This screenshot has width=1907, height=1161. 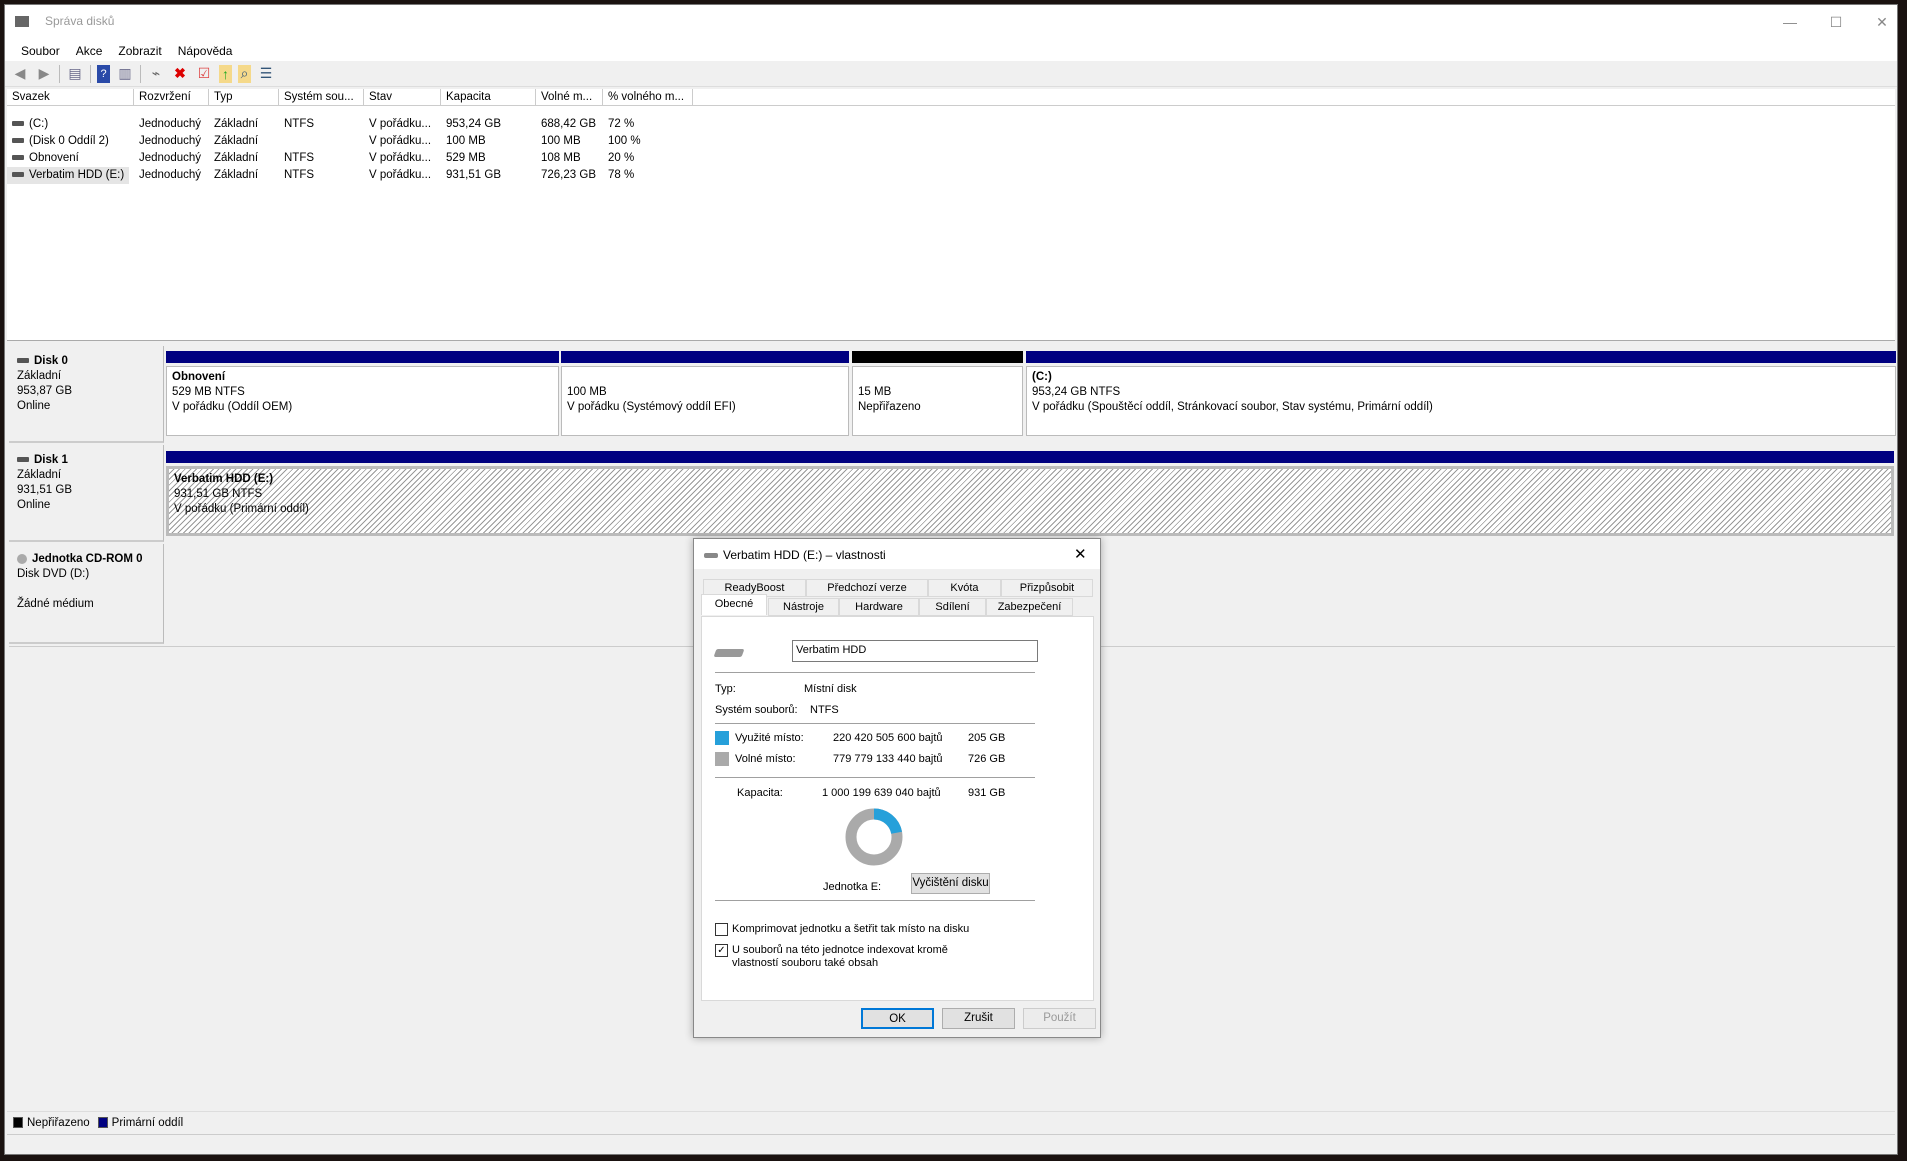 I want to click on separator, so click(x=90, y=73).